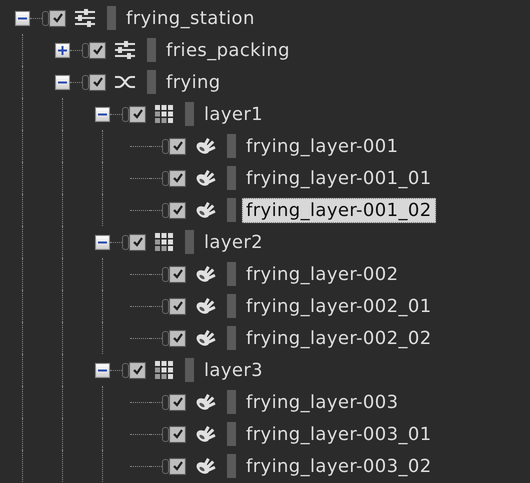  Describe the element at coordinates (339, 338) in the screenshot. I see `node-label: frying_layer-002_02` at that location.